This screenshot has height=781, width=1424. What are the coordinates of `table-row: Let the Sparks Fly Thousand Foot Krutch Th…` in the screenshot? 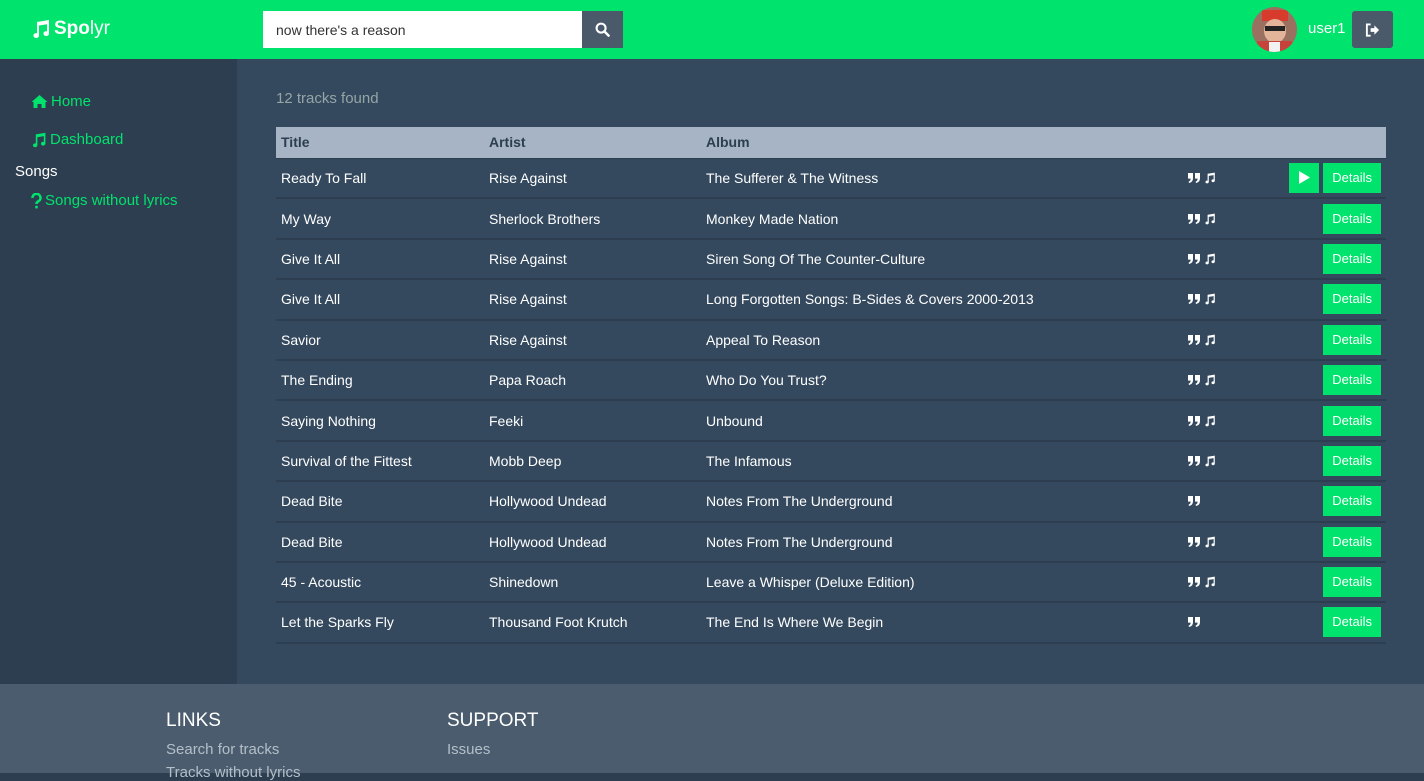 It's located at (831, 623).